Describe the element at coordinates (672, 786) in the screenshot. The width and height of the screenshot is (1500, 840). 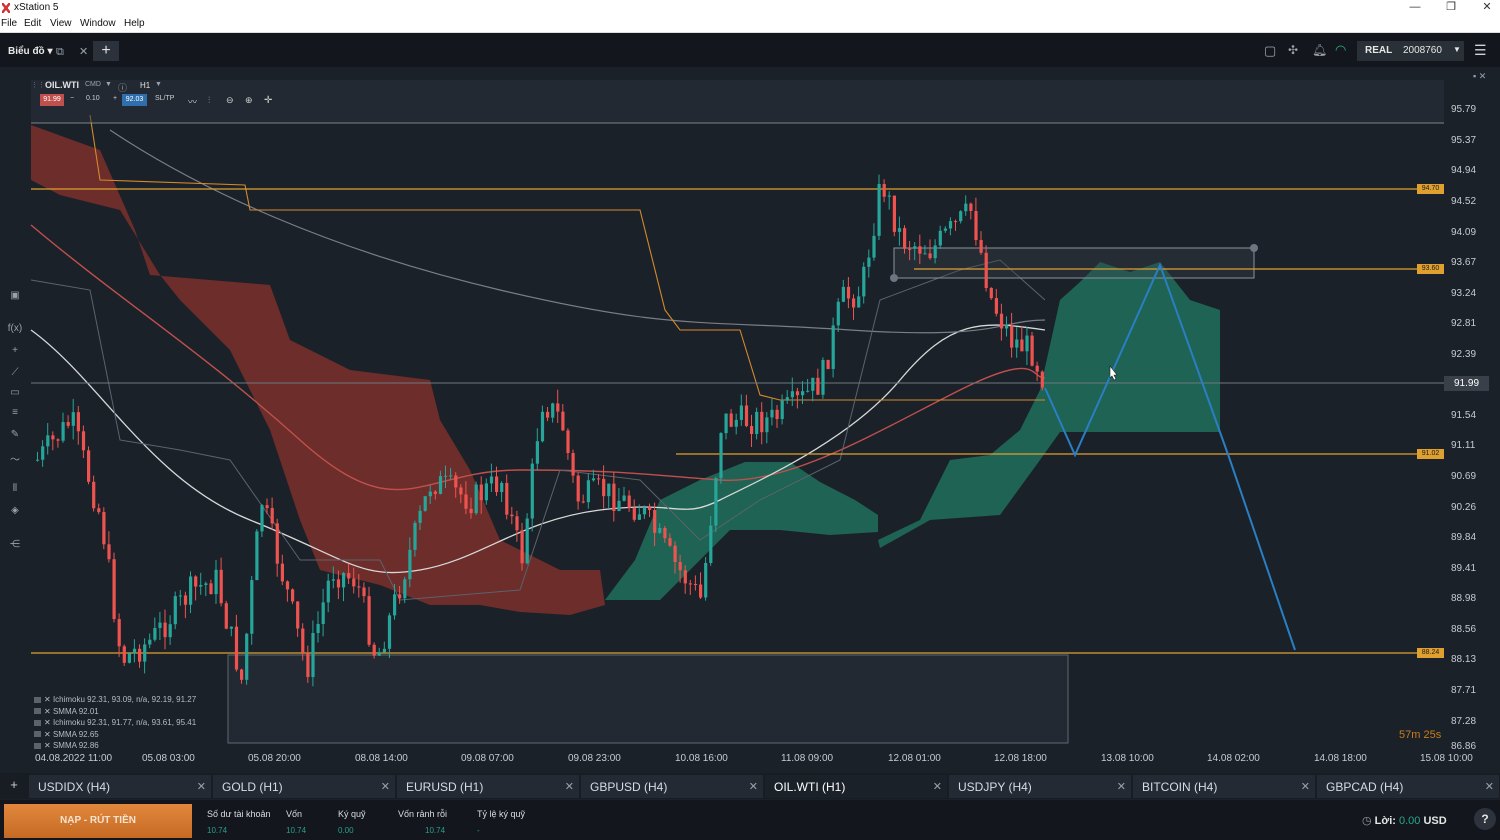
I see `chart-tab: GBPUSD (H4) ✕` at that location.